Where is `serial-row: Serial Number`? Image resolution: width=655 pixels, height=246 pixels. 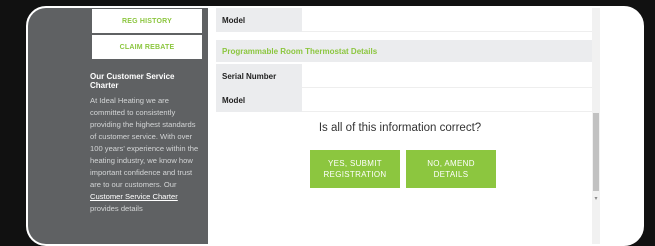
serial-row: Serial Number is located at coordinates (404, 76).